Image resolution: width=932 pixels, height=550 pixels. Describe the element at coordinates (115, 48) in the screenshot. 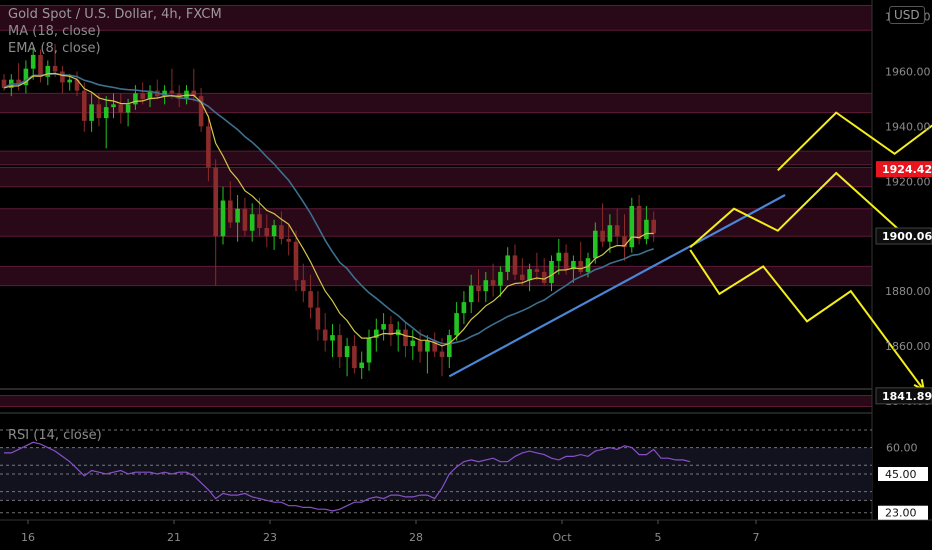

I see `ema-indicator-label: EMA (8, close)` at that location.